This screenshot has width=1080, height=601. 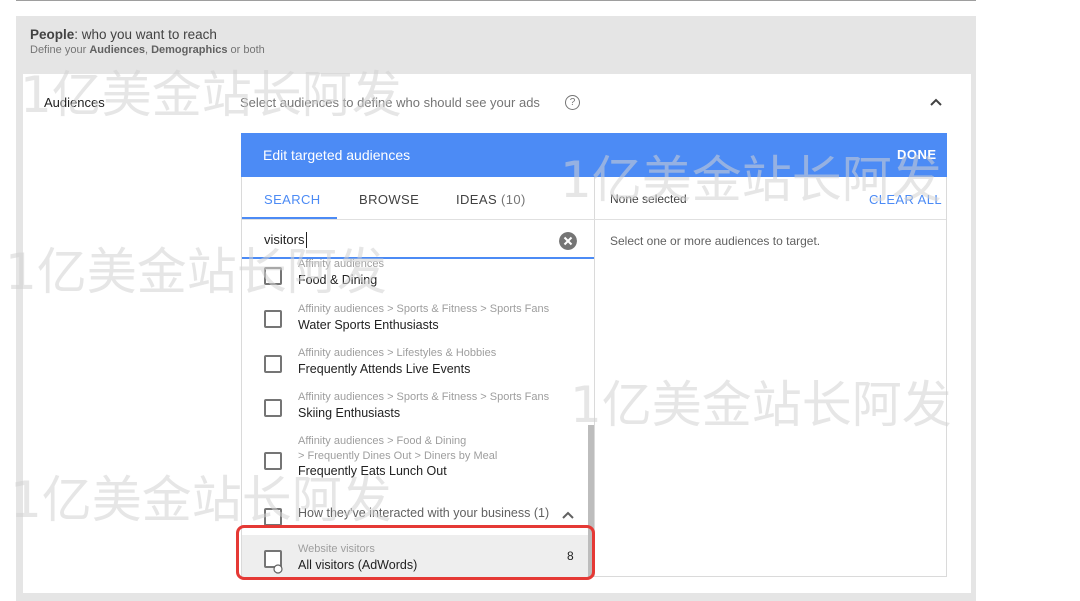 What do you see at coordinates (398, 456) in the screenshot?
I see `result-path-continued: > Frequently Dines Out > Diners by Meal` at bounding box center [398, 456].